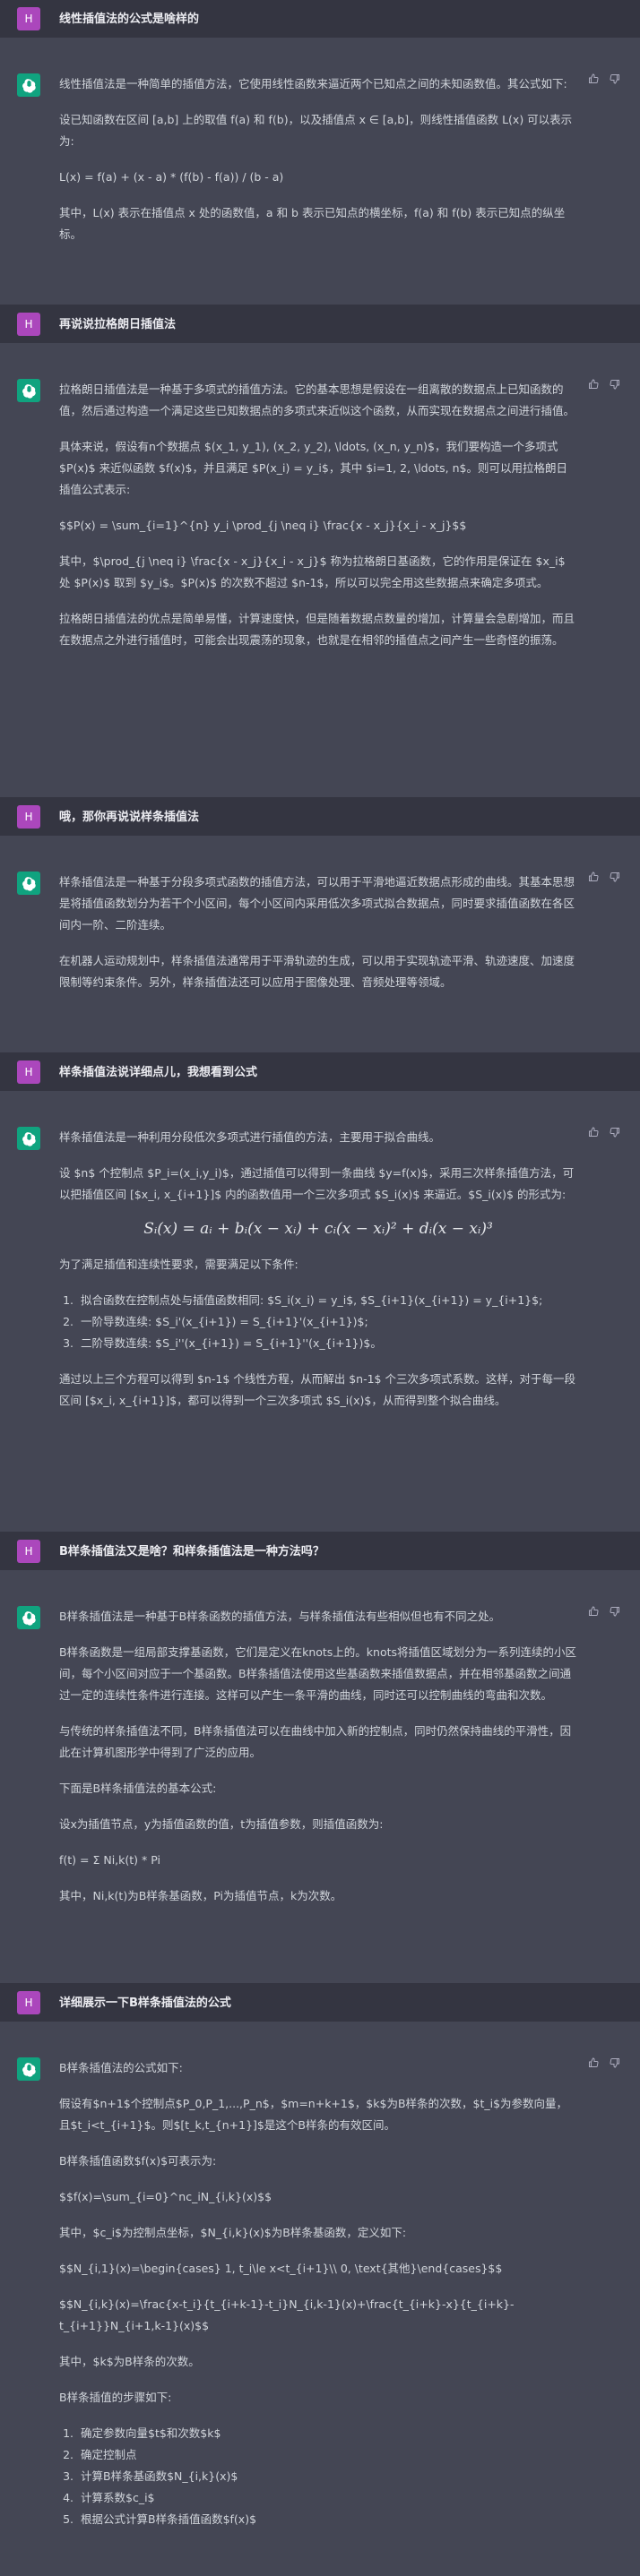  I want to click on user-message: 样条插值法说详细点儿，我想看到公式 H, so click(320, 1071).